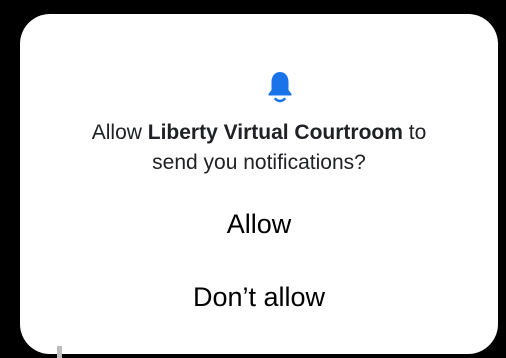 The width and height of the screenshot is (506, 358). Describe the element at coordinates (259, 162) in the screenshot. I see `message-line-2: send you notifications?` at that location.